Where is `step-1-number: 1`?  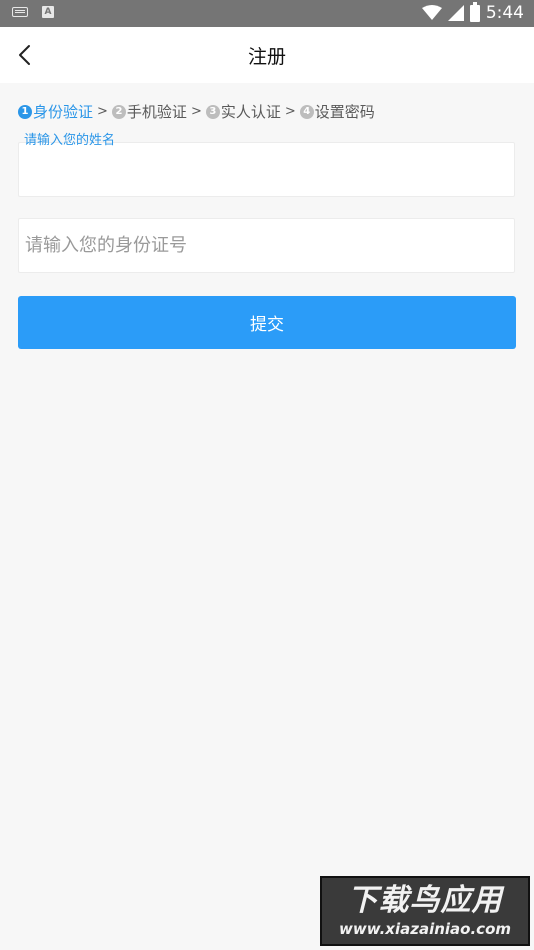
step-1-number: 1 is located at coordinates (25, 111).